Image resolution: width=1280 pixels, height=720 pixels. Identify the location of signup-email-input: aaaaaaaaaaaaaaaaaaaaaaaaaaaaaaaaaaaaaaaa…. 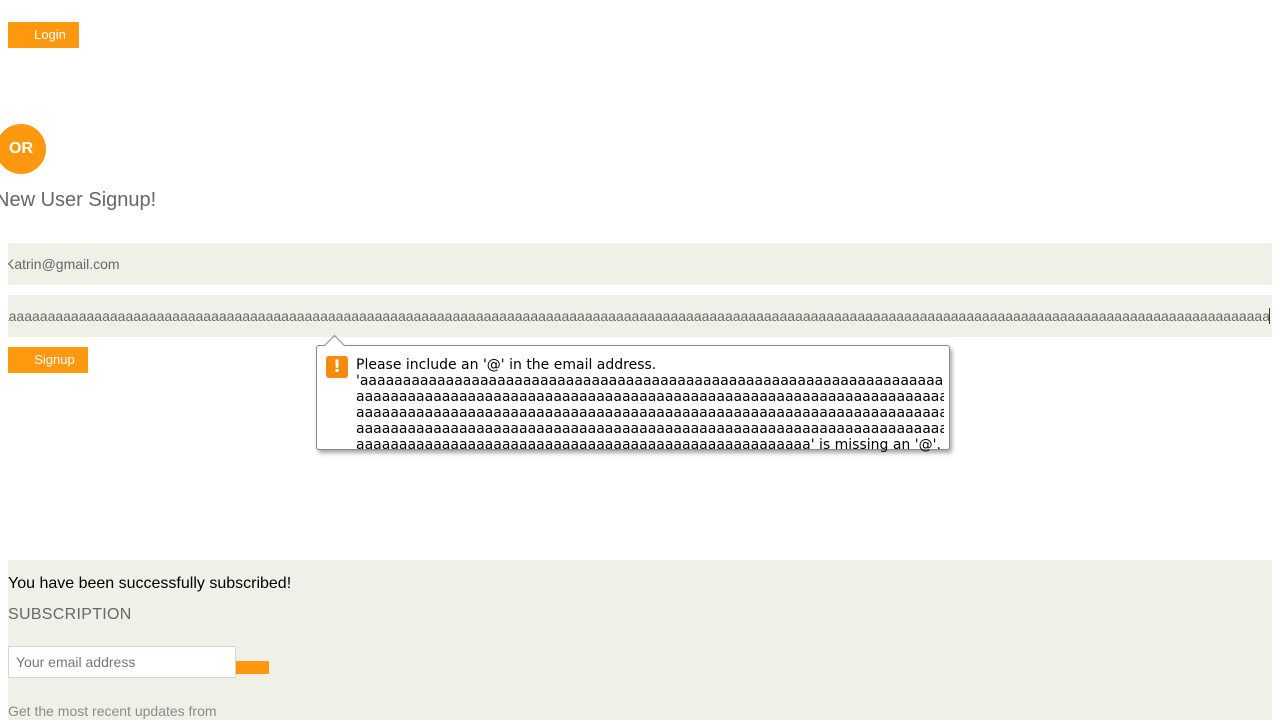
(640, 316).